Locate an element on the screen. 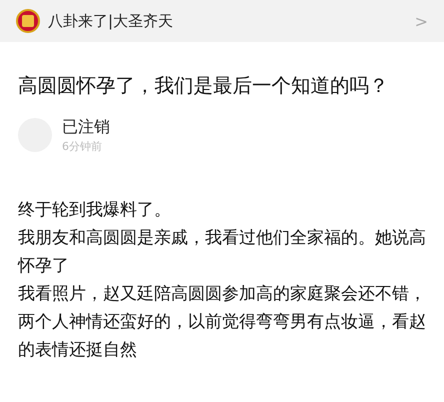  logo-icon is located at coordinates (28, 21).